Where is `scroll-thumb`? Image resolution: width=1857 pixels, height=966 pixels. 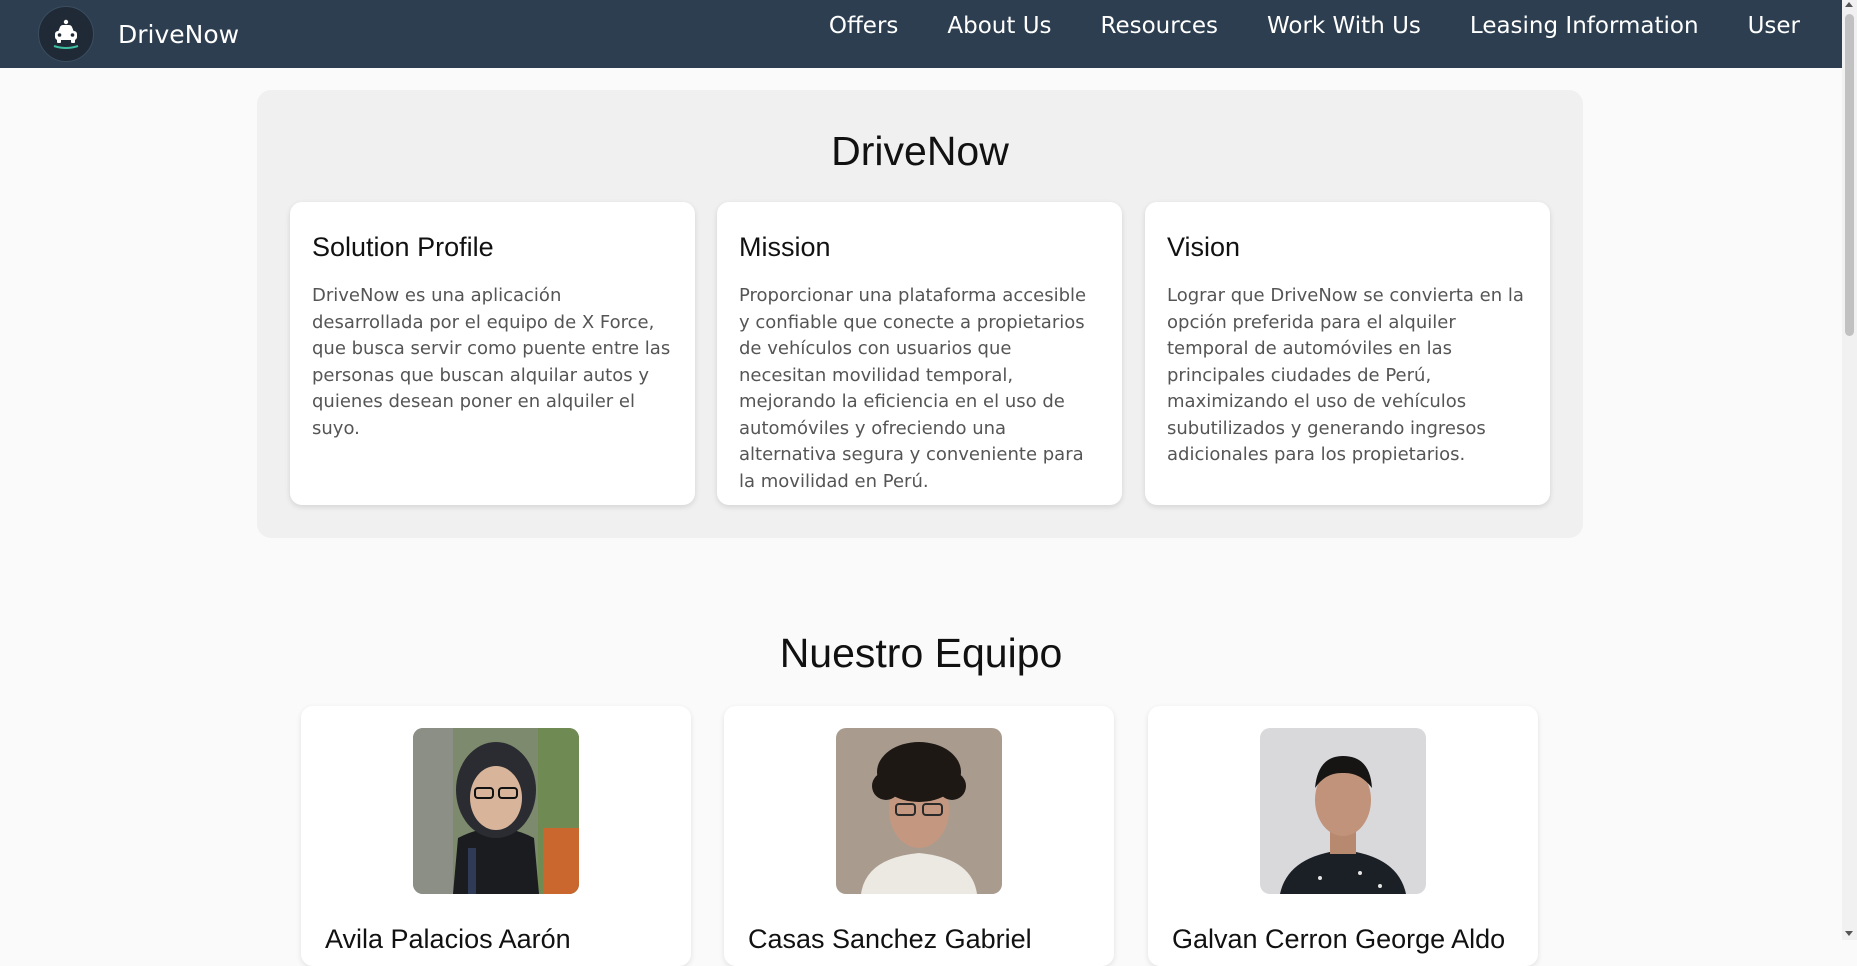 scroll-thumb is located at coordinates (1849, 175).